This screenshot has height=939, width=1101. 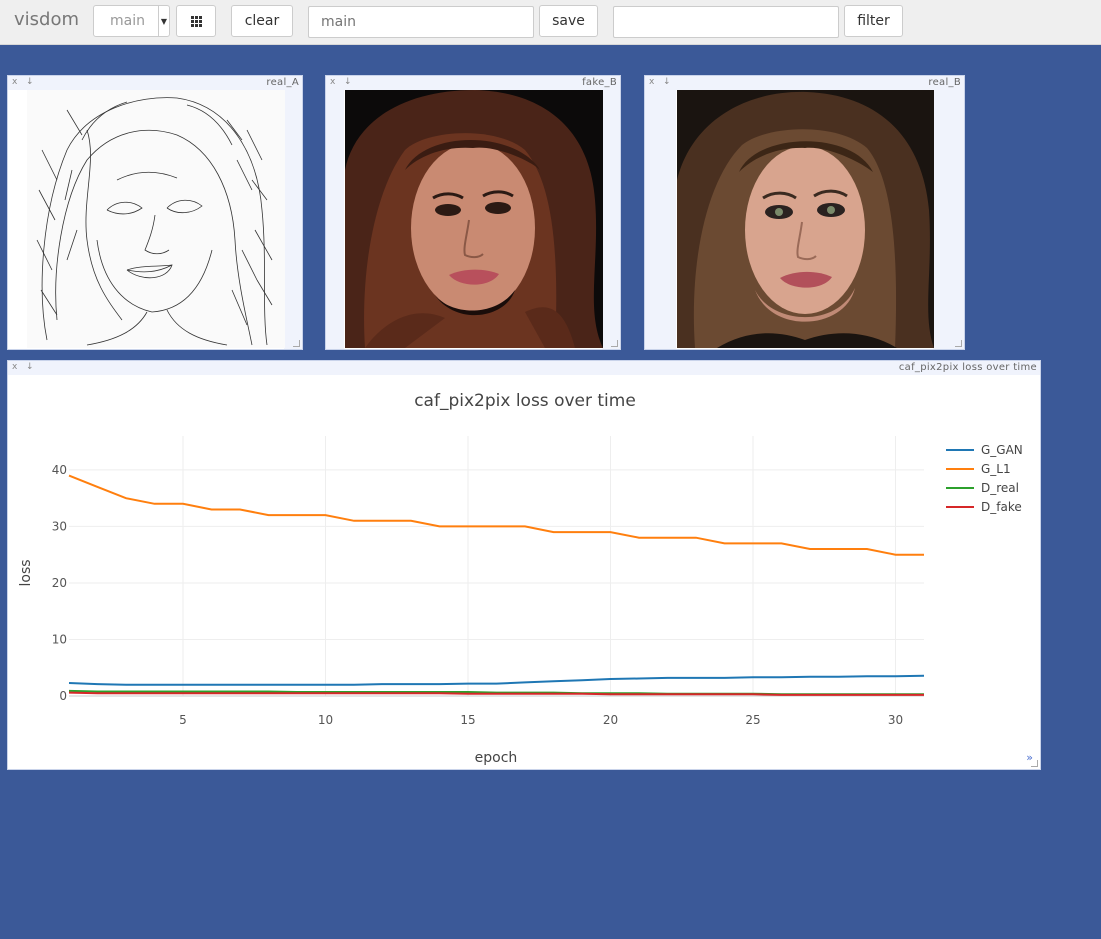 What do you see at coordinates (610, 720) in the screenshot?
I see `x-tick-label: 20` at bounding box center [610, 720].